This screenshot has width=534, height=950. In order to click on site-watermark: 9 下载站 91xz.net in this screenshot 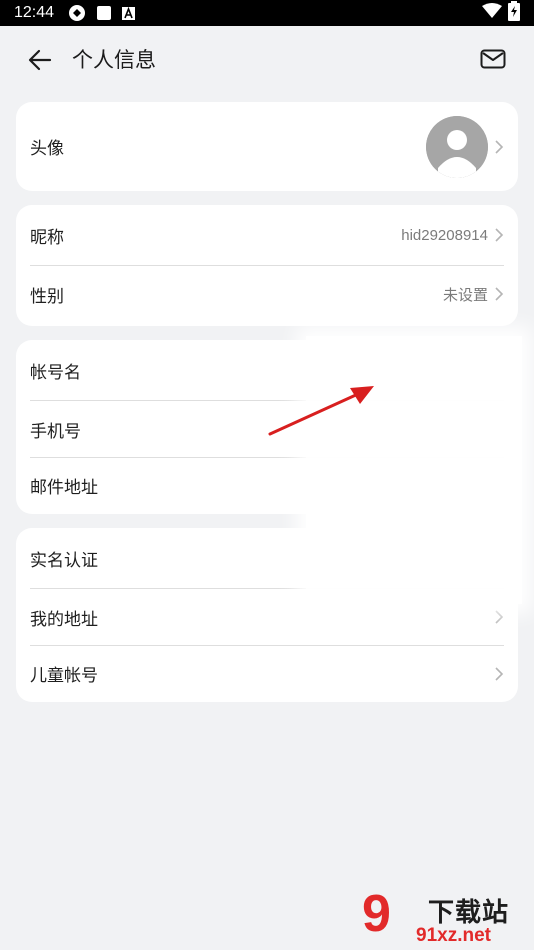, I will do `click(445, 919)`.